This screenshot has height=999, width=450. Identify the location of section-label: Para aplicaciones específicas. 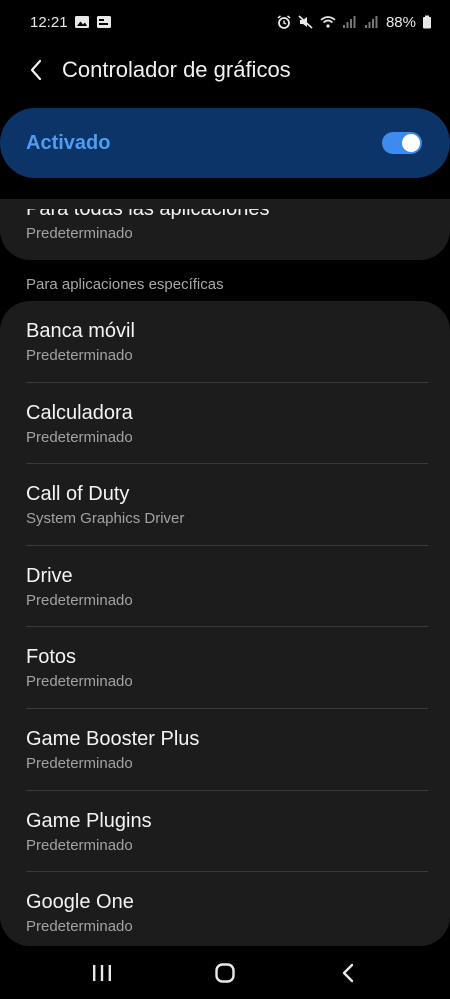
(125, 284).